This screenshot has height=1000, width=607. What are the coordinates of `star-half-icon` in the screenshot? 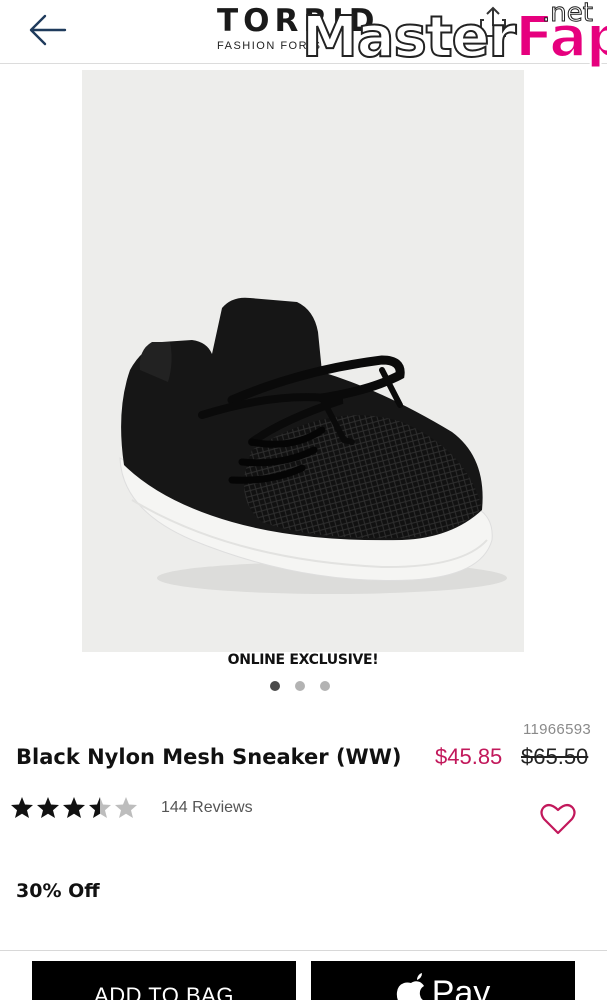 It's located at (100, 807).